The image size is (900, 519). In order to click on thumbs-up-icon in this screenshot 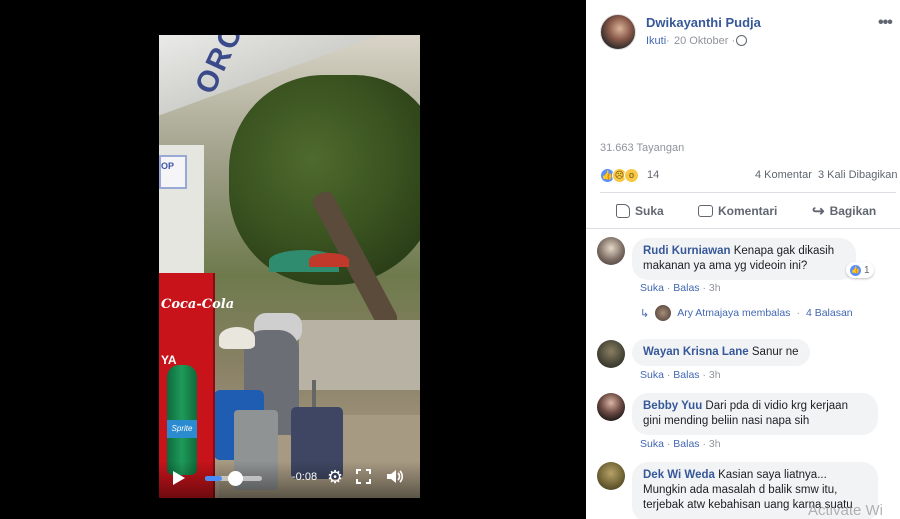, I will do `click(623, 211)`.